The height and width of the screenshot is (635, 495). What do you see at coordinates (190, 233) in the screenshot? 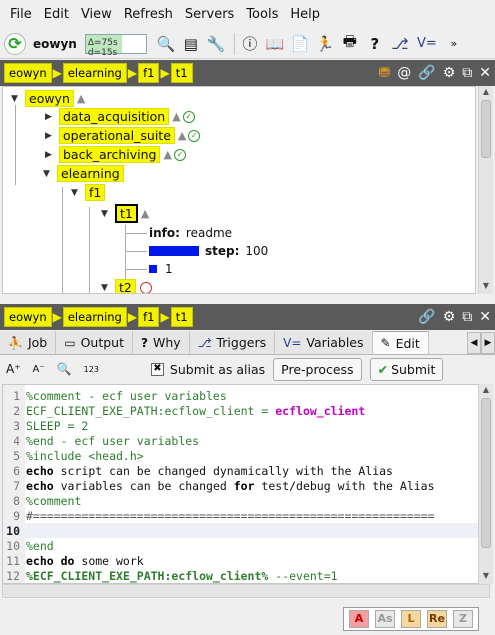
I see `attr-label: info: readme` at bounding box center [190, 233].